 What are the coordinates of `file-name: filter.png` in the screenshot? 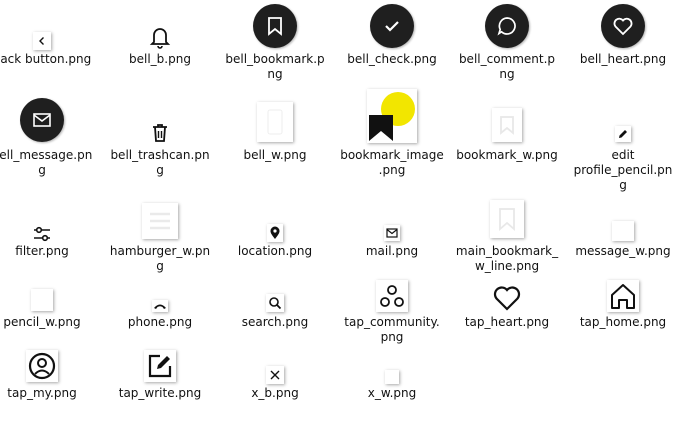 It's located at (42, 251).